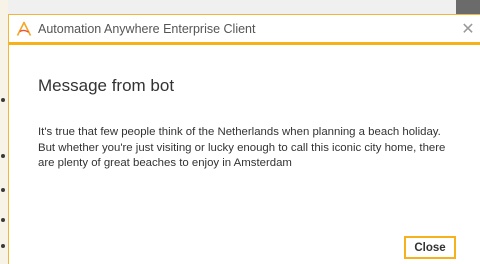 The height and width of the screenshot is (264, 480). Describe the element at coordinates (106, 85) in the screenshot. I see `message-heading: Message from bot` at that location.